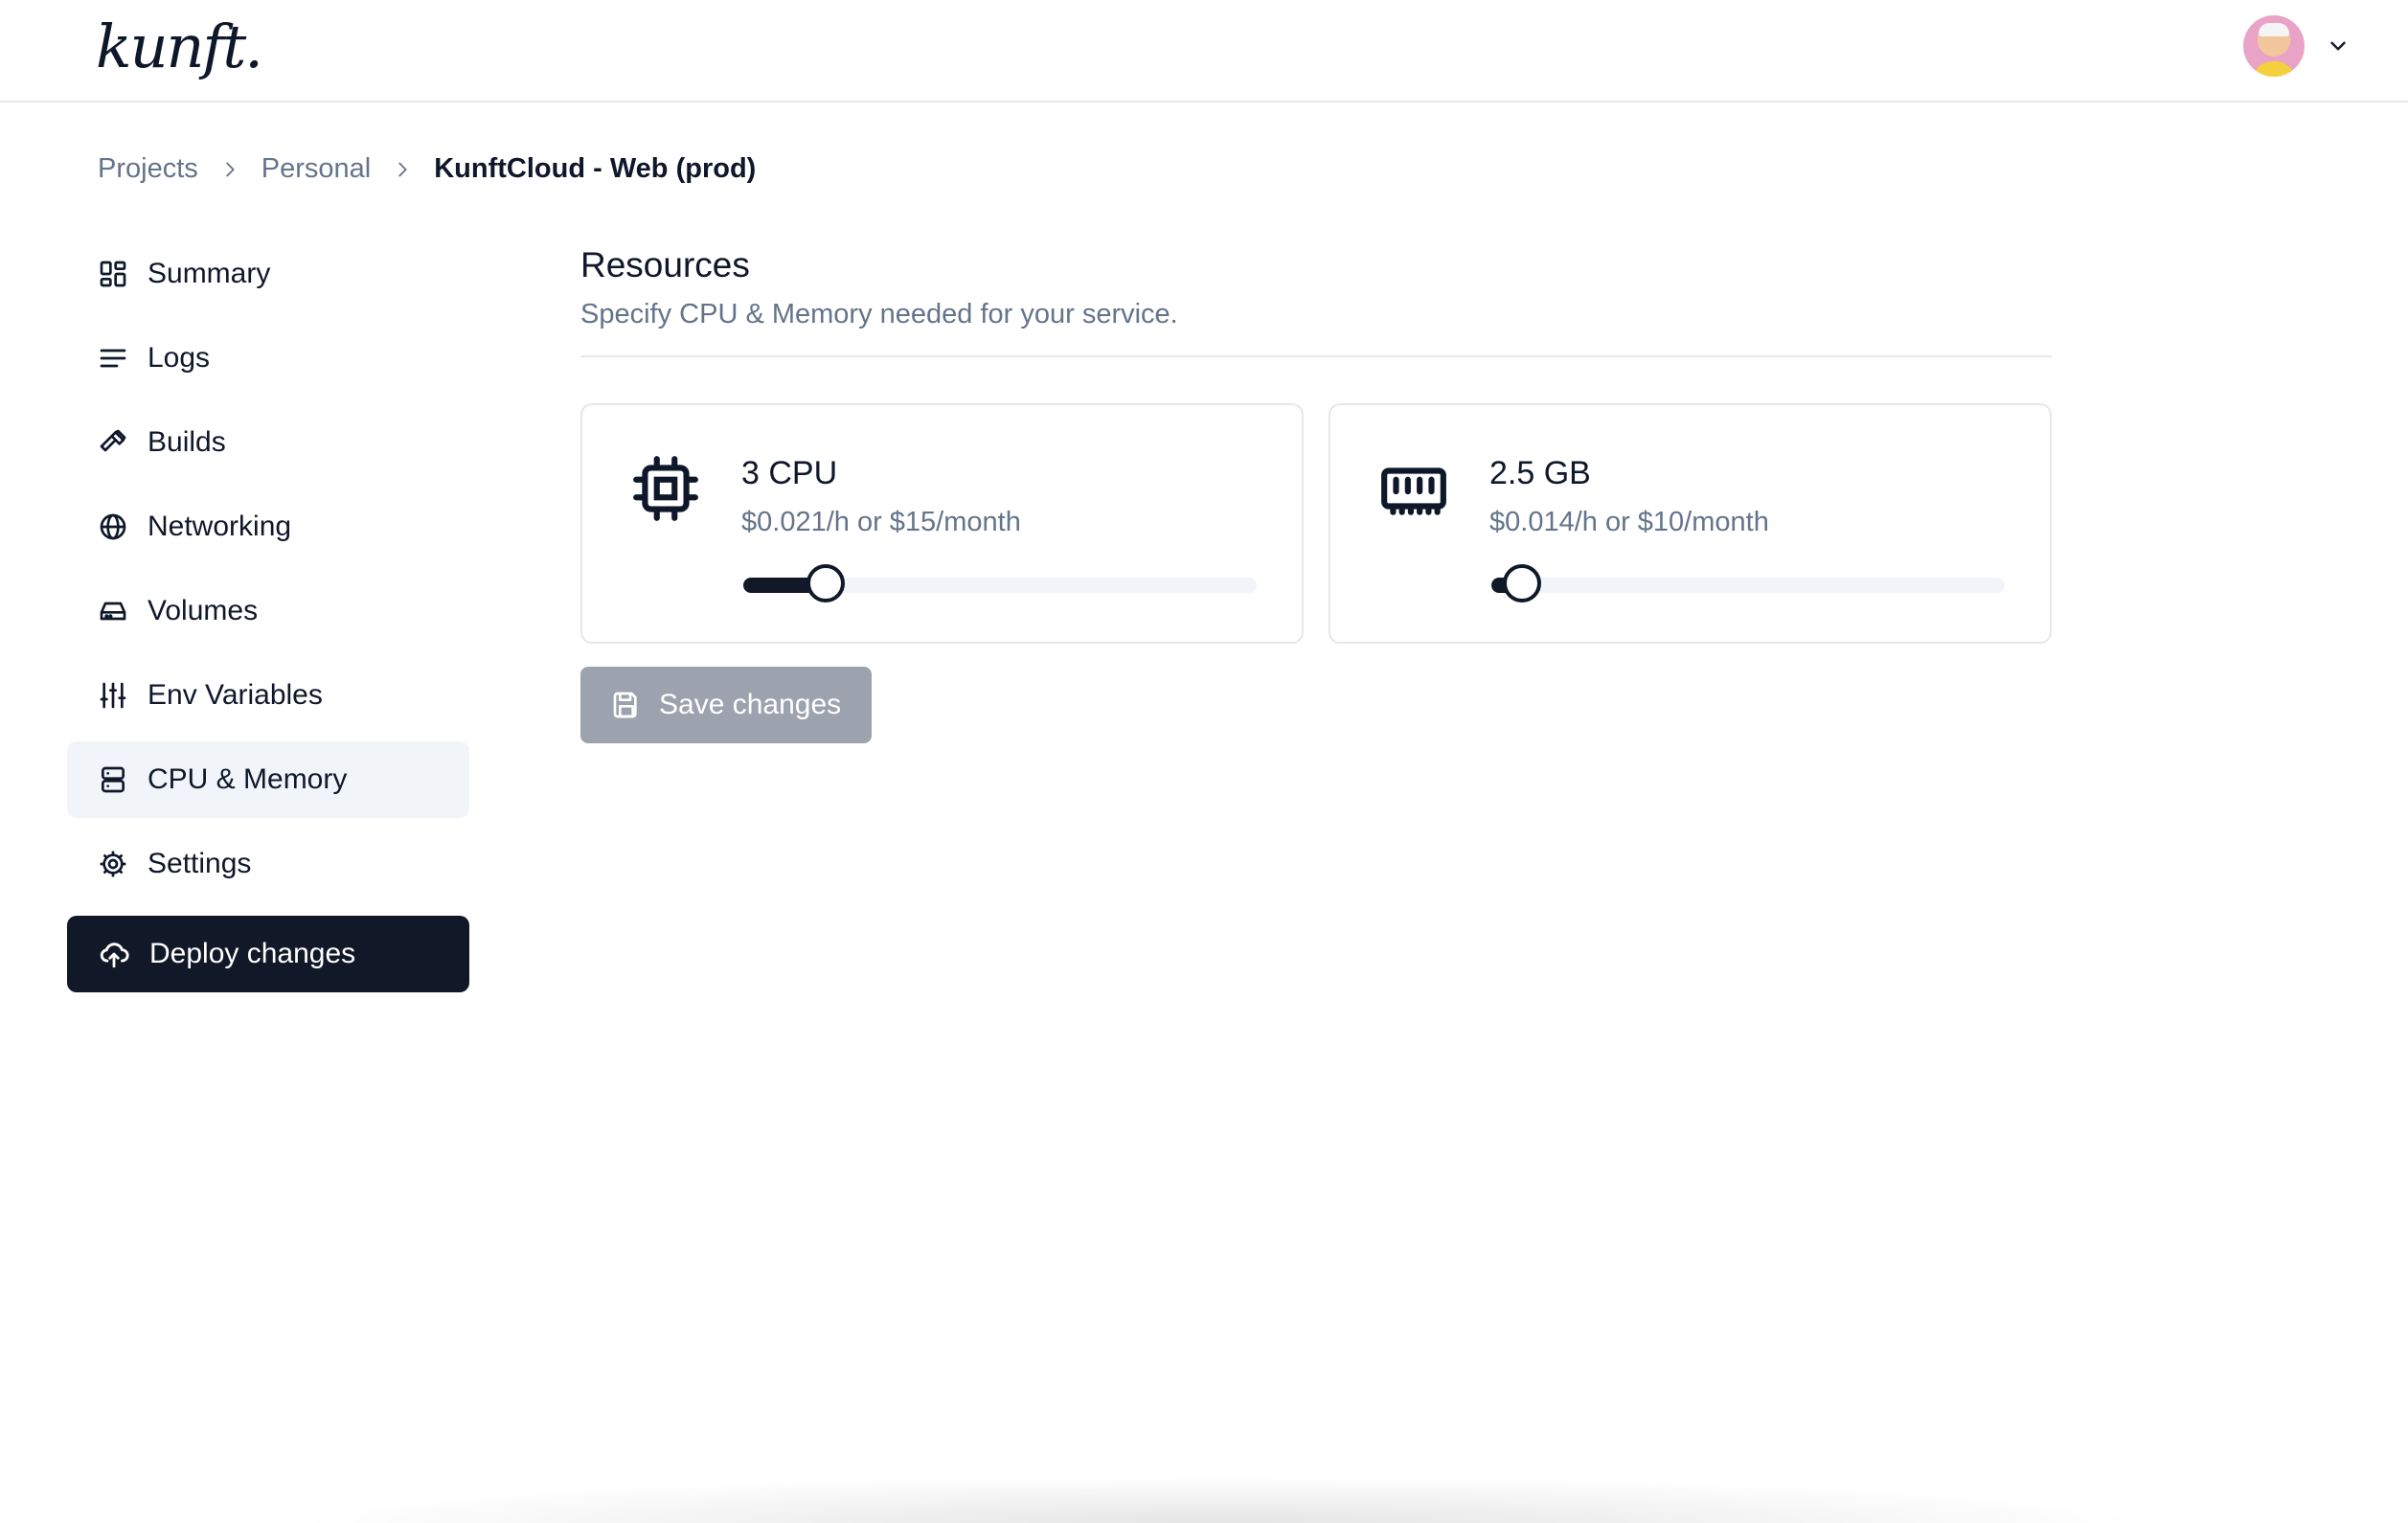 Image resolution: width=2408 pixels, height=1523 pixels. What do you see at coordinates (1204, 51) in the screenshot?
I see `top-header: kunft.` at bounding box center [1204, 51].